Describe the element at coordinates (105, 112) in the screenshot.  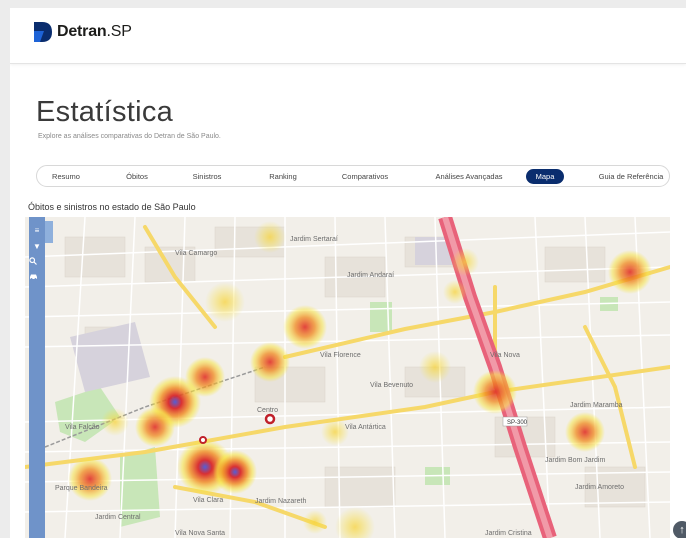
I see `page-title: Estatística` at that location.